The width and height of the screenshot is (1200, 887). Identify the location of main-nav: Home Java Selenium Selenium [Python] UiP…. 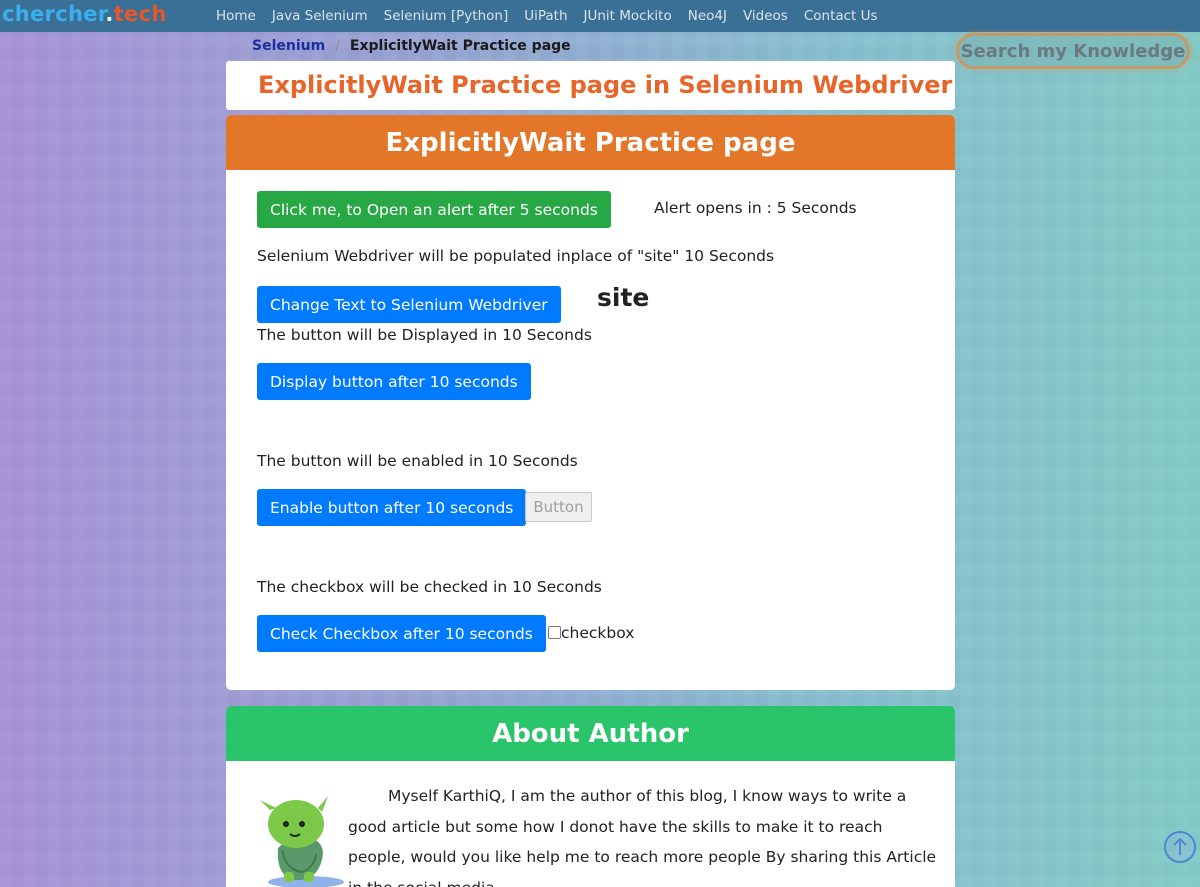
(555, 16).